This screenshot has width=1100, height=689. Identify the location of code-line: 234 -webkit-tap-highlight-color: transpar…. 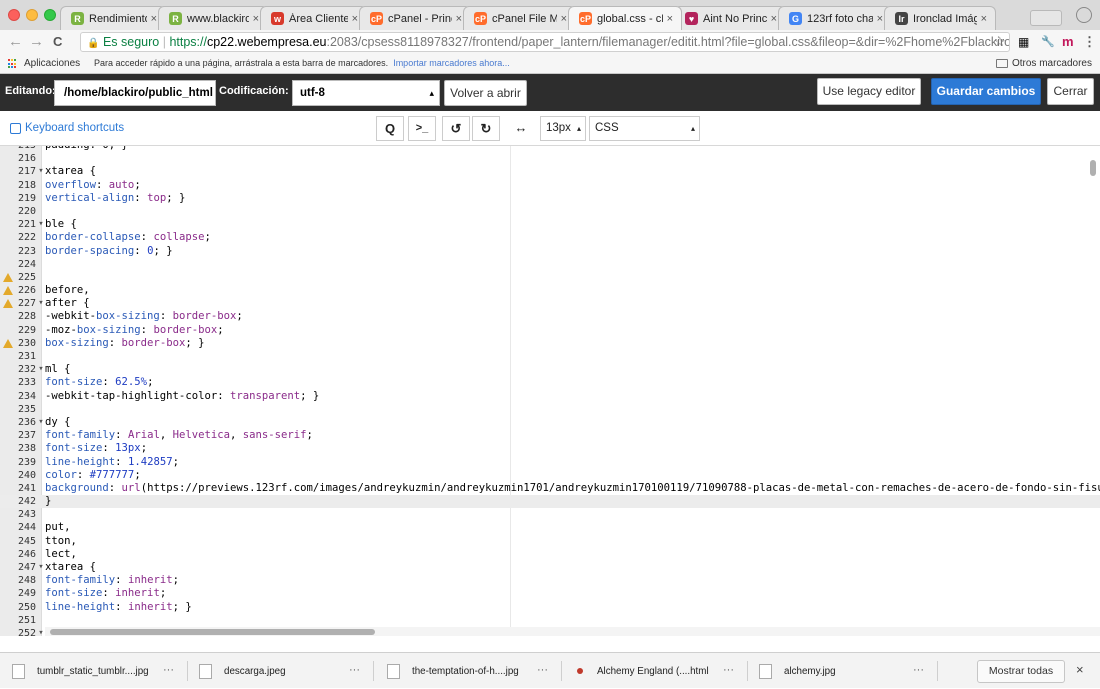
(550, 396).